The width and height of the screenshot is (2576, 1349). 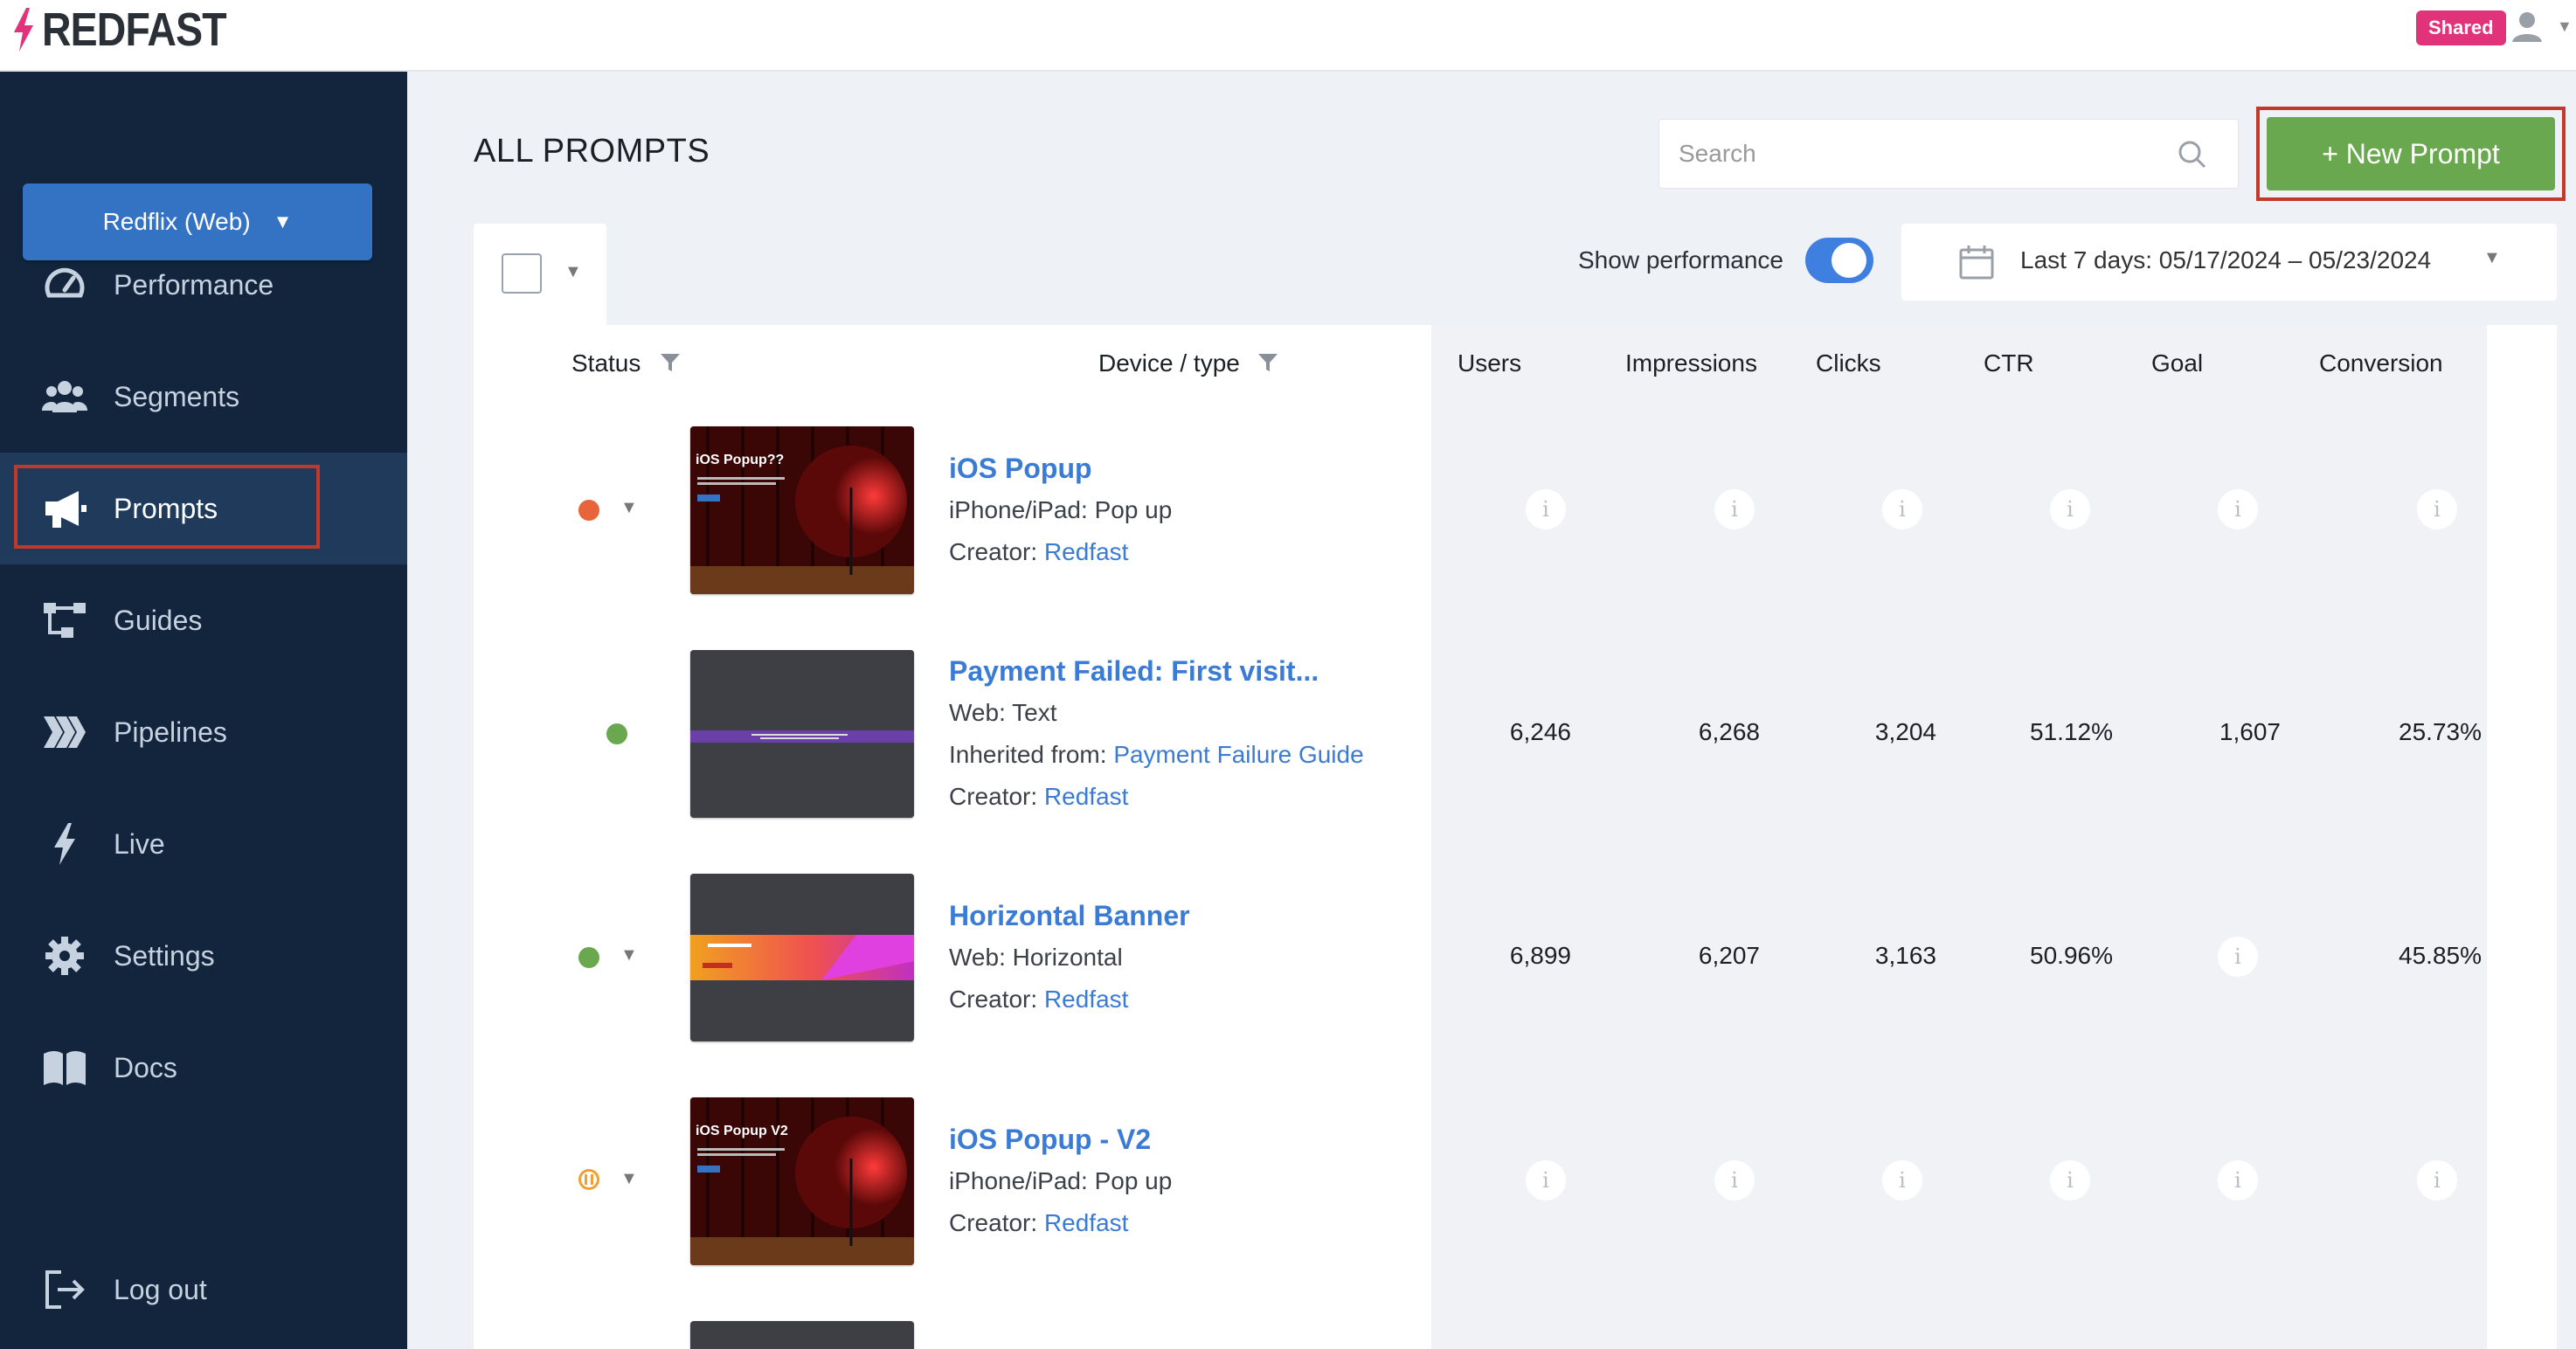 I want to click on select-all-checkbox, so click(x=522, y=273).